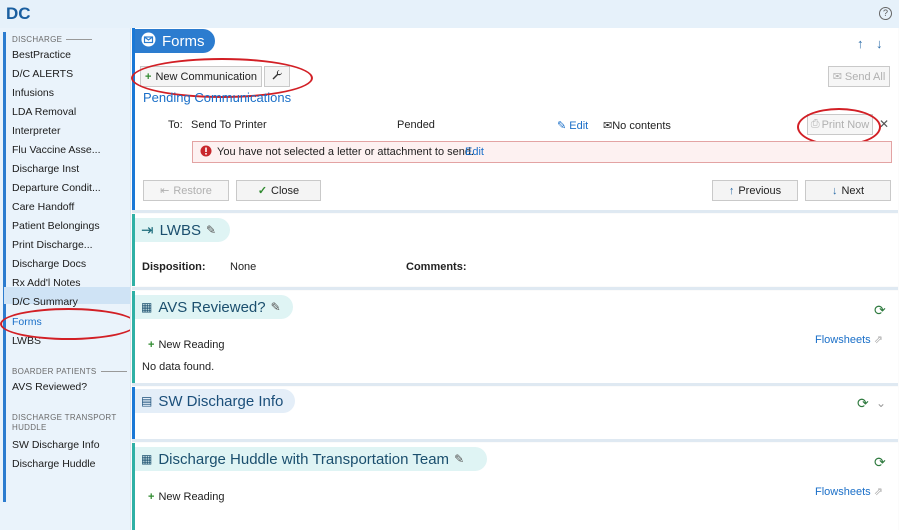 This screenshot has width=899, height=530. What do you see at coordinates (45, 169) in the screenshot?
I see `sidebar-item-discharge-inst: Discharge Inst` at bounding box center [45, 169].